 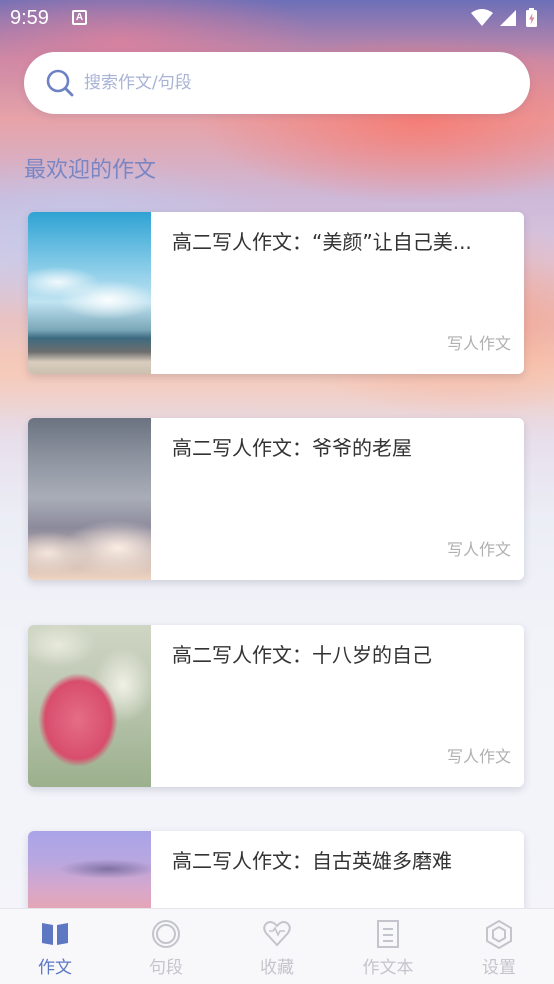 I want to click on article-card: 高二写人作文：“美颜”让自己美... 写人作文, so click(x=276, y=293).